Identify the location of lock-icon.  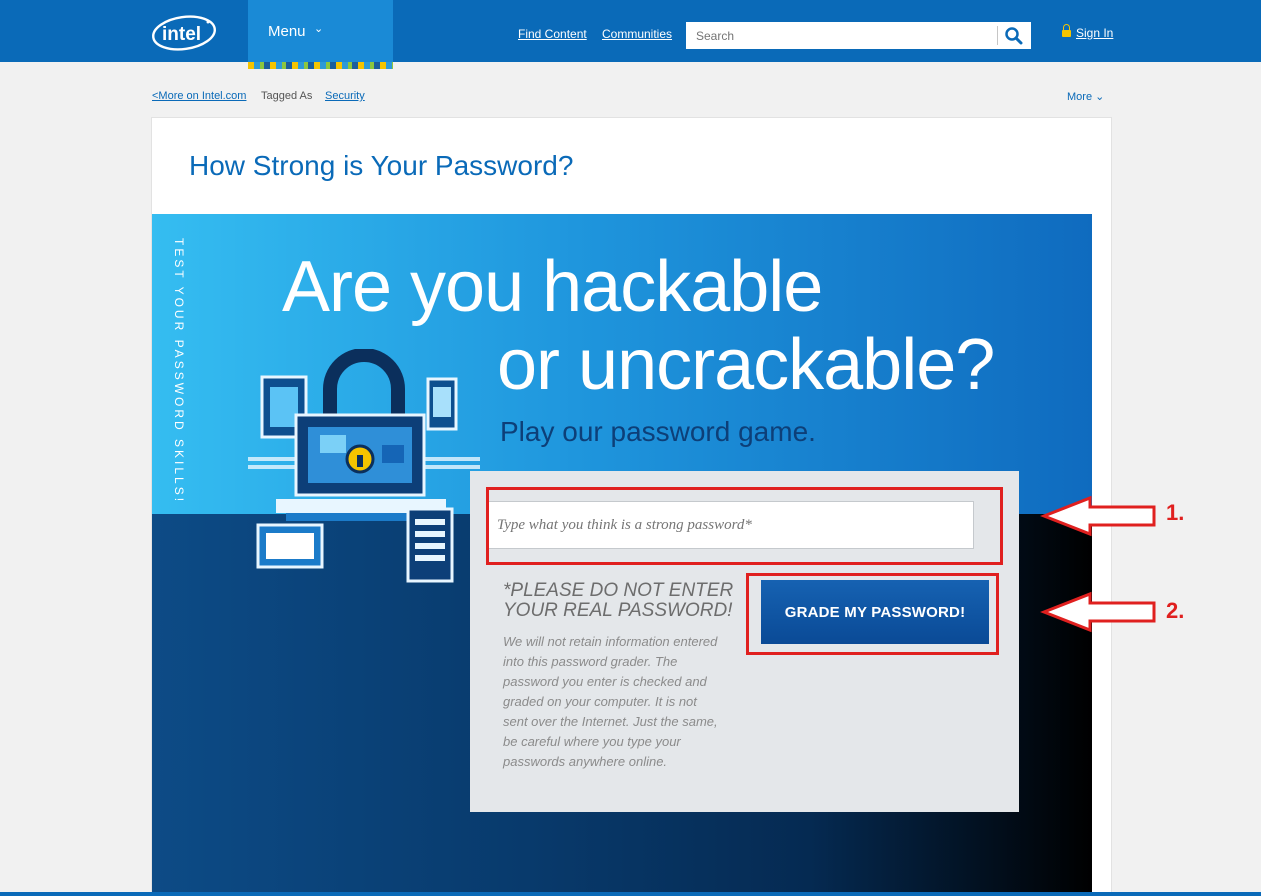
(1066, 30).